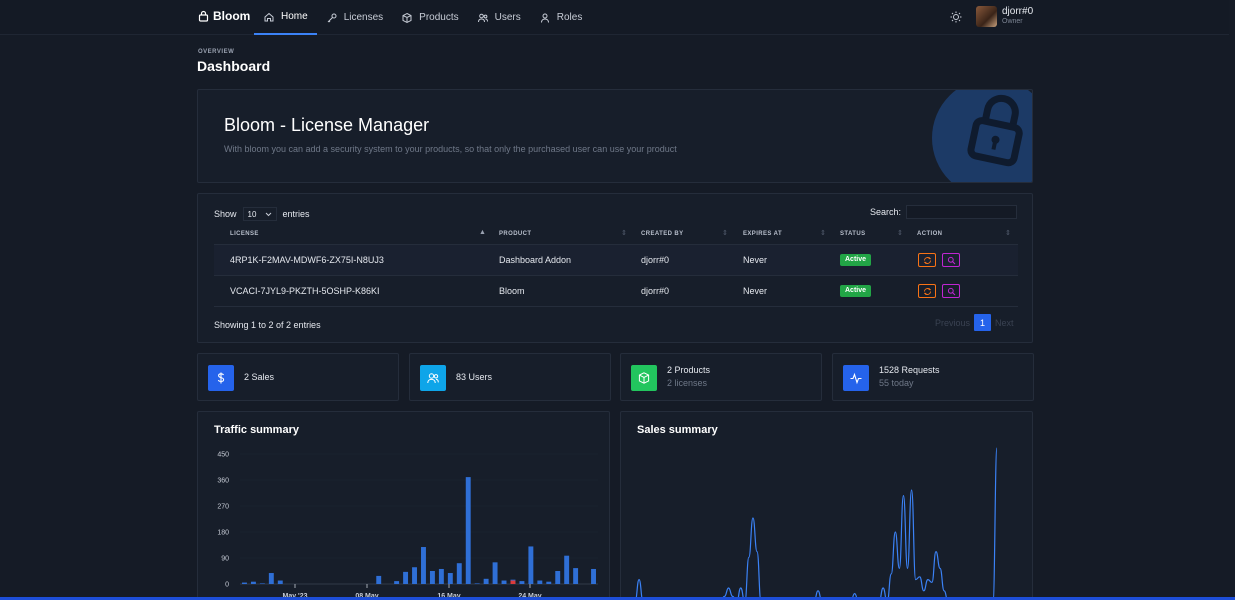 The height and width of the screenshot is (600, 1235). I want to click on pagination-next: Next, so click(1004, 323).